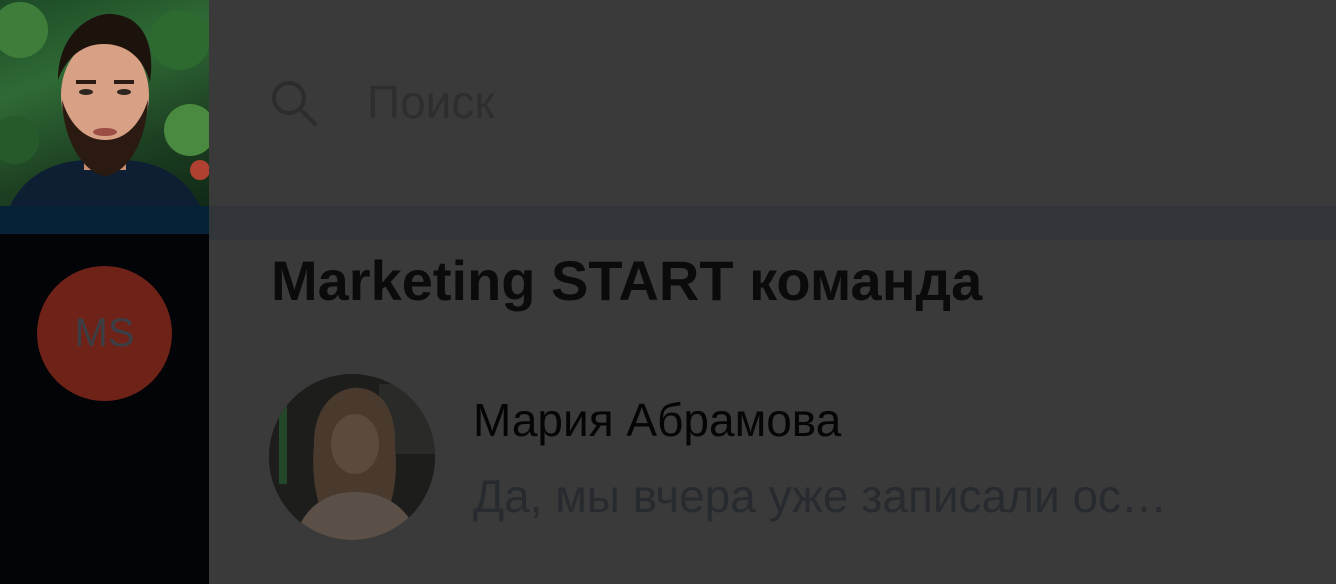 Image resolution: width=1336 pixels, height=584 pixels. I want to click on search-input: Поиск, so click(430, 102).